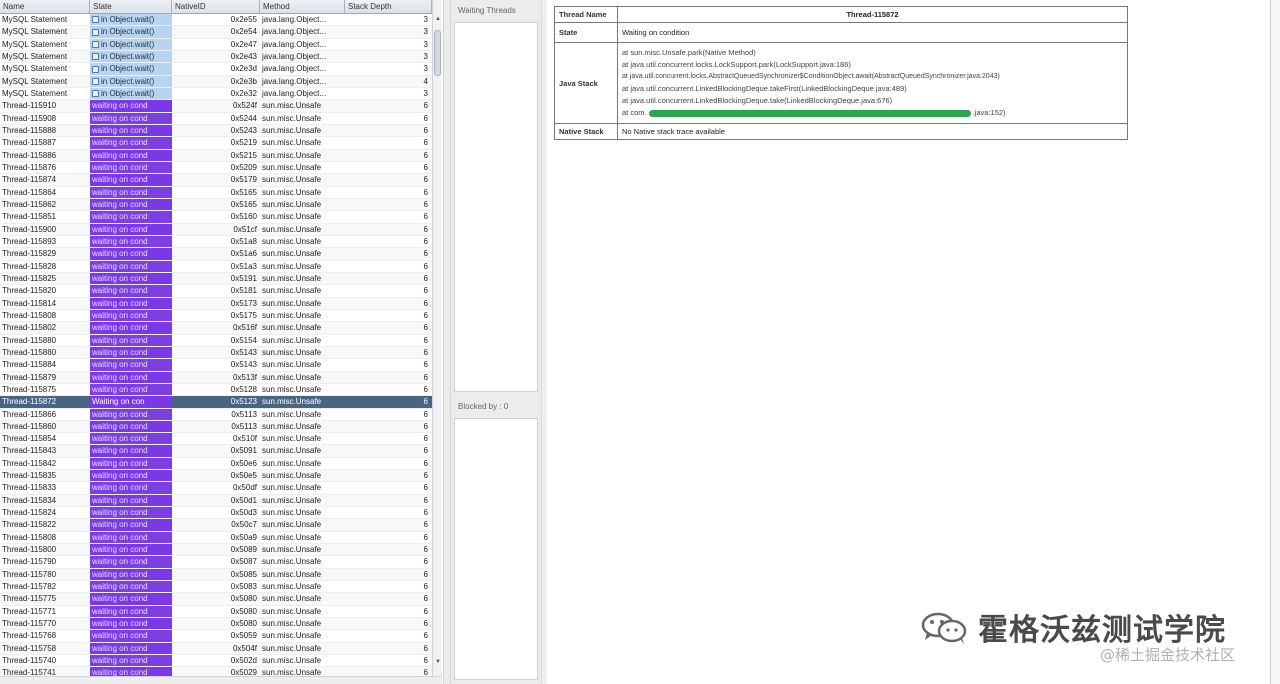 Image resolution: width=1280 pixels, height=684 pixels. Describe the element at coordinates (243, 562) in the screenshot. I see `cell-native-id-text: 0x5087` at that location.